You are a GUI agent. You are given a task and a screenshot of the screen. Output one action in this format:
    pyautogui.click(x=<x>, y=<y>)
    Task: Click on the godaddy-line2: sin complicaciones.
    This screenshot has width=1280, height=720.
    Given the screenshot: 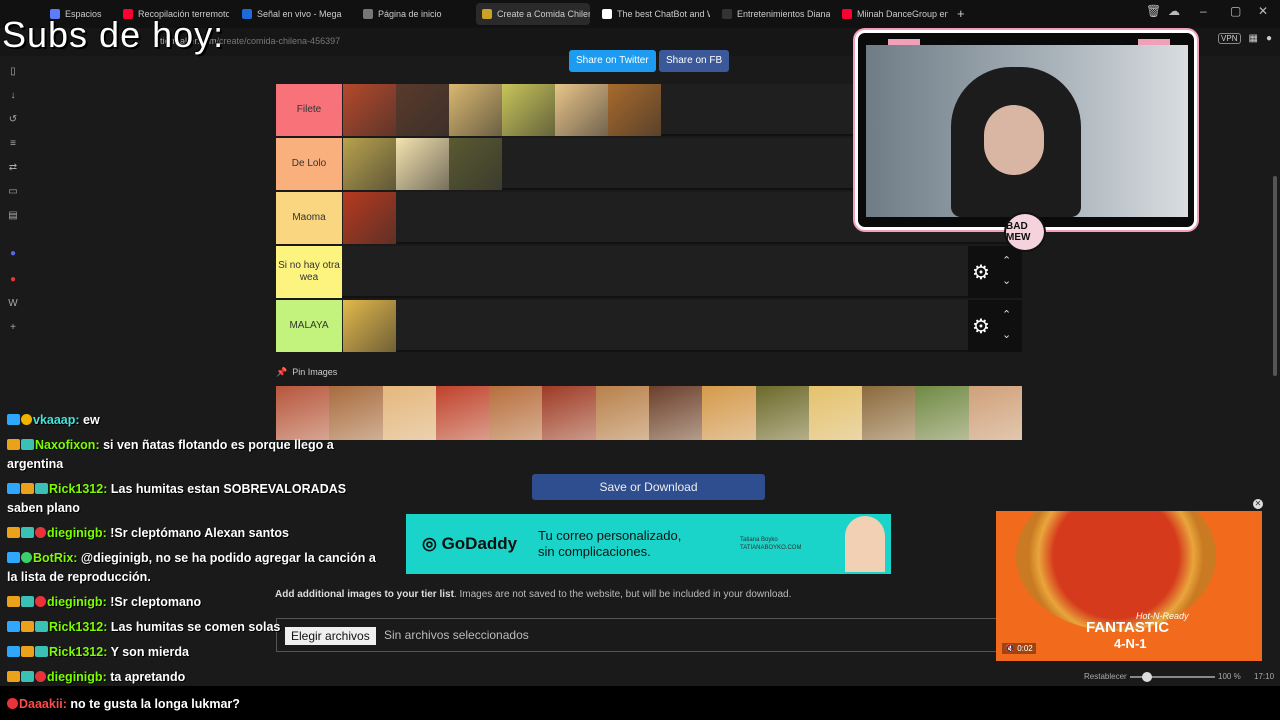 What is the action you would take?
    pyautogui.click(x=594, y=551)
    